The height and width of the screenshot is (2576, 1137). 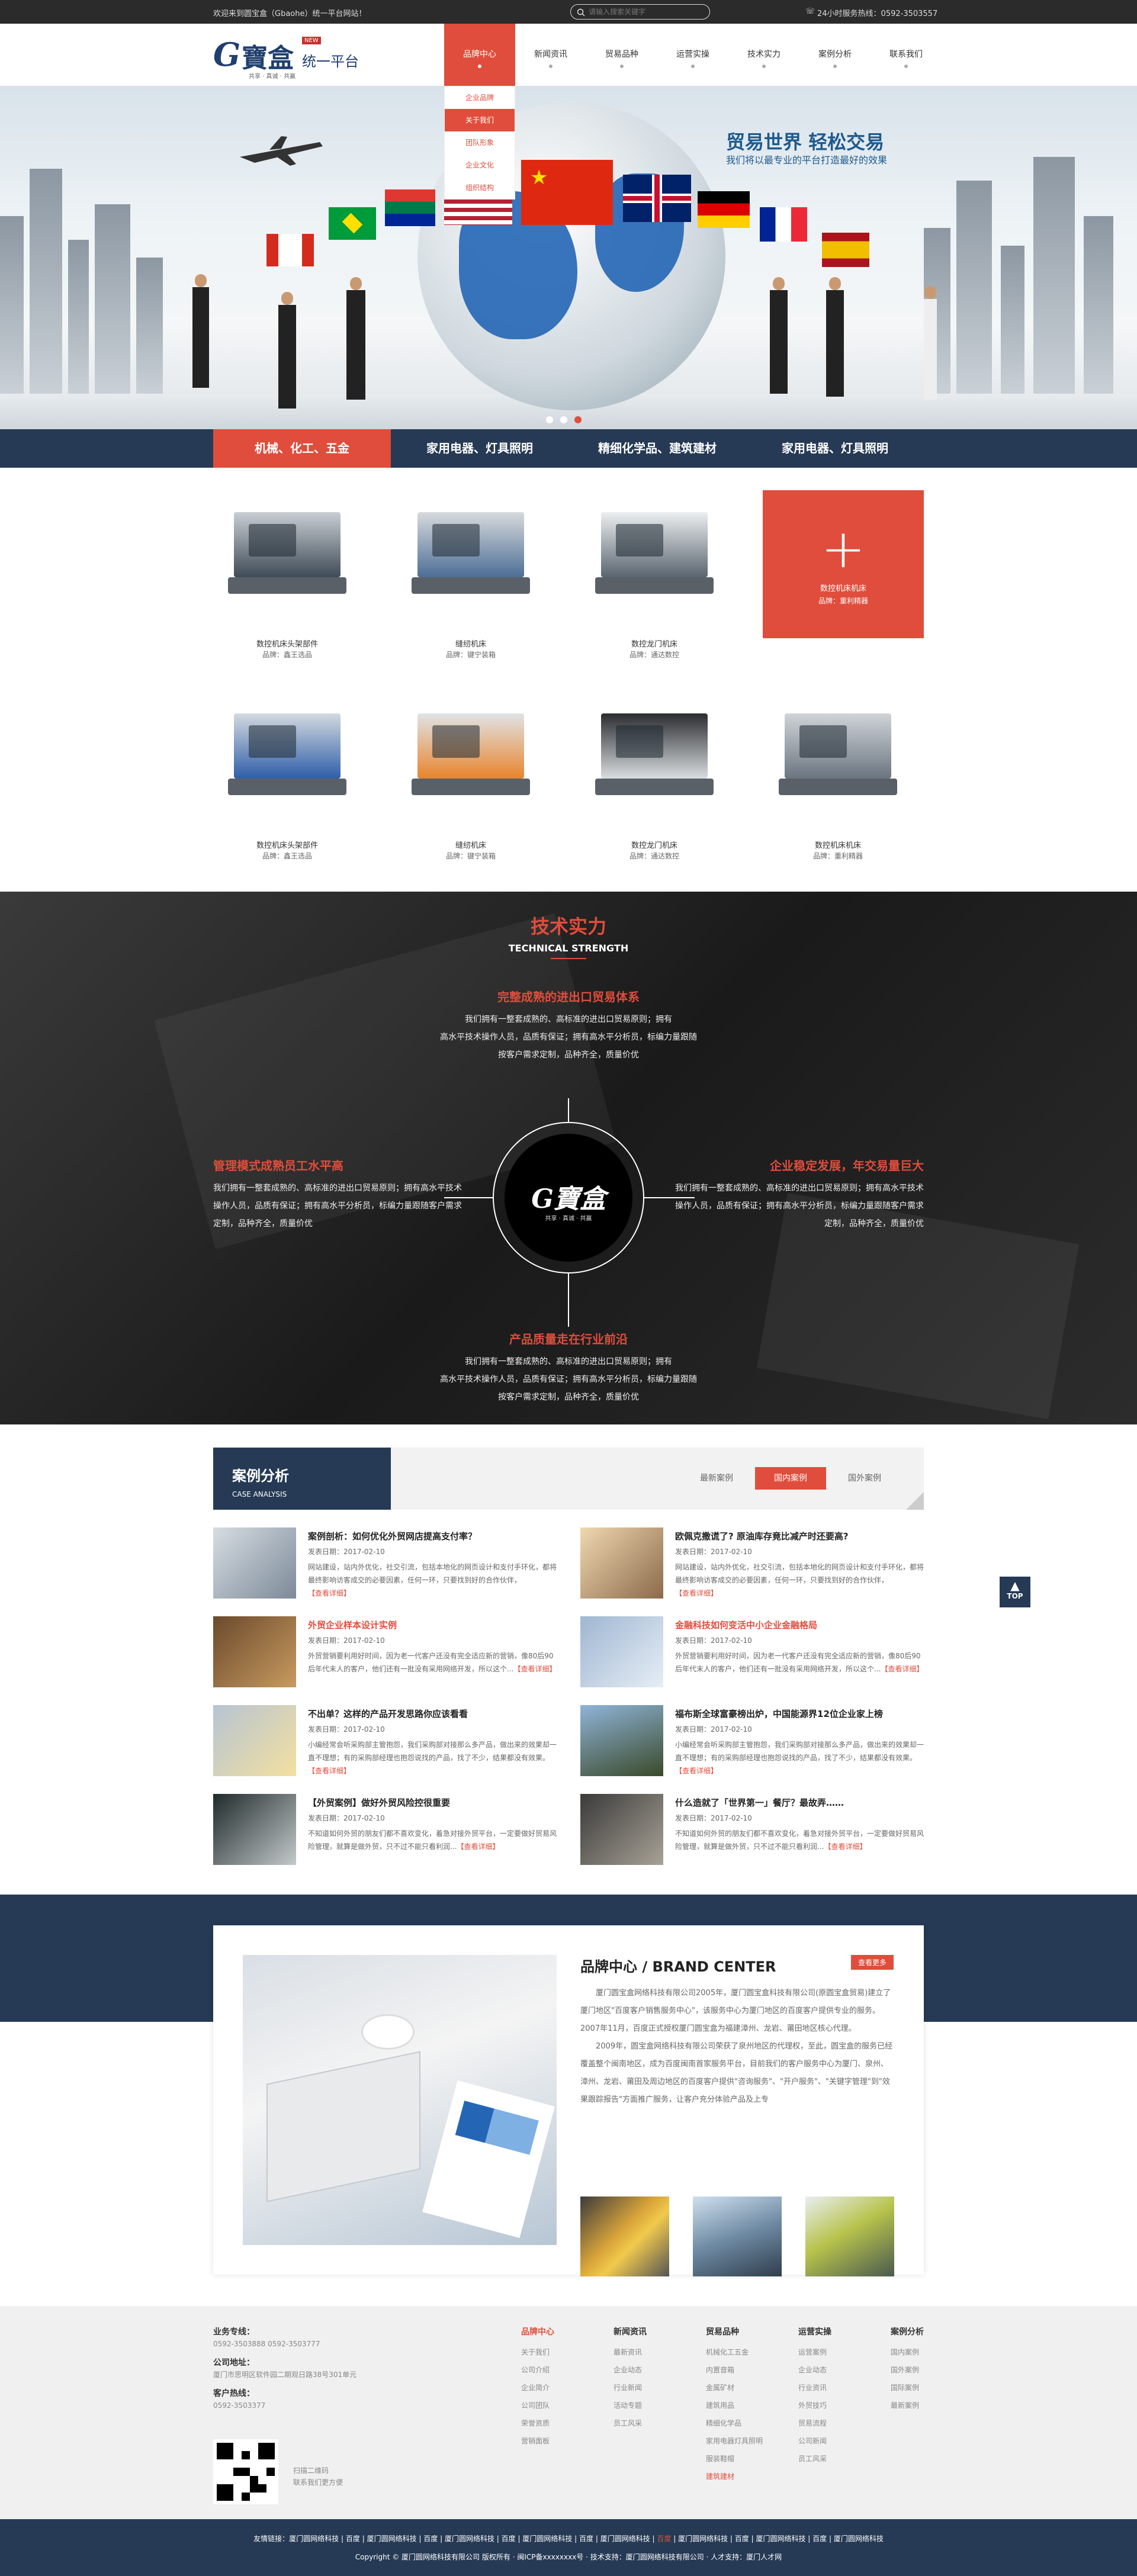 I want to click on product-card: 数控机床头架部件 品牌：鑫王选品, so click(x=287, y=571).